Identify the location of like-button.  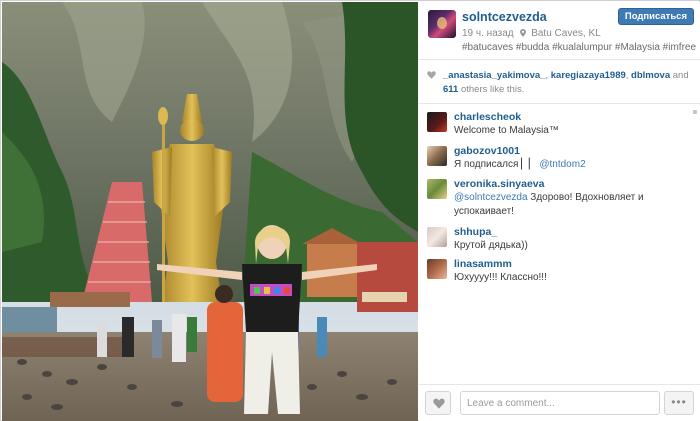
(438, 403).